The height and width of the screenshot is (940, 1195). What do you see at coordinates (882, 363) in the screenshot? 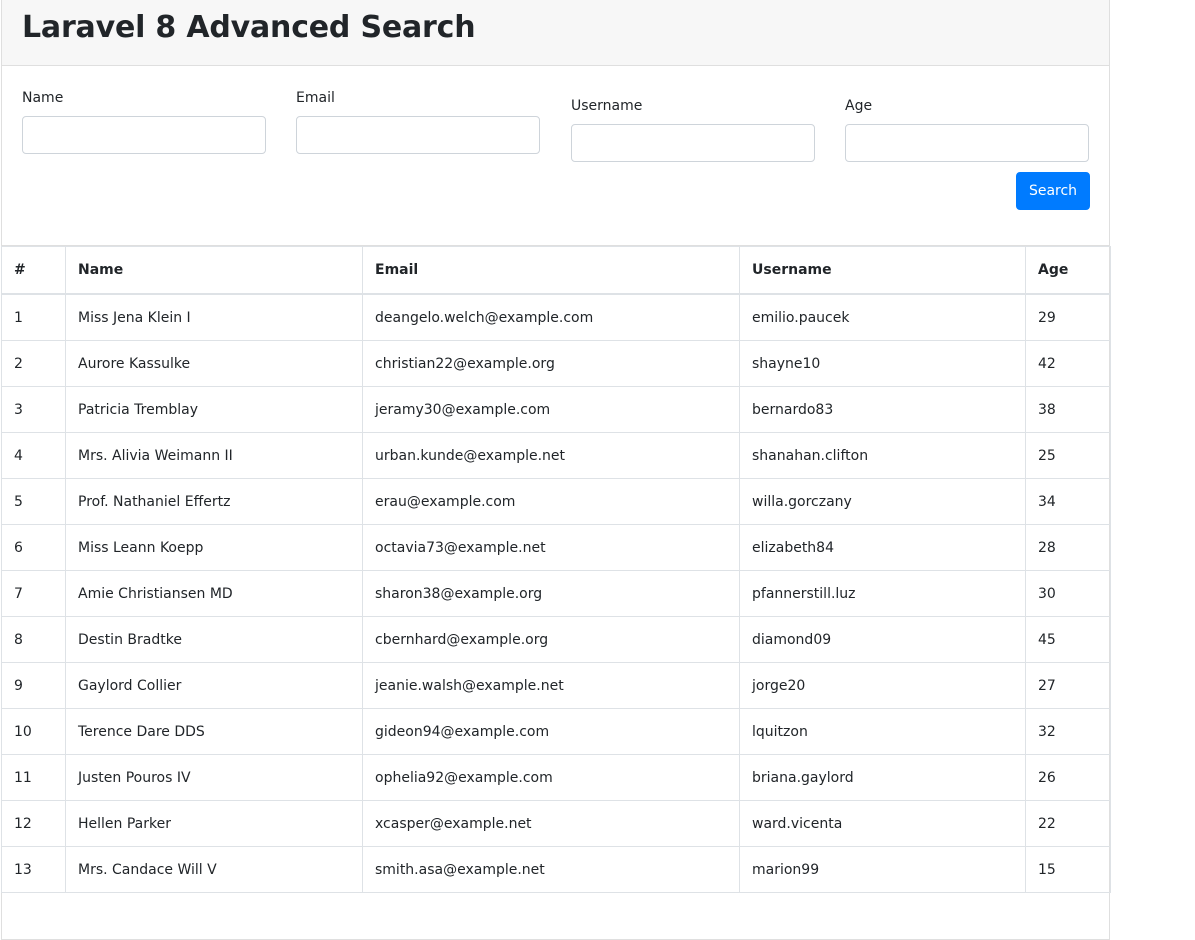
I see `row-username-cell: shayne10` at bounding box center [882, 363].